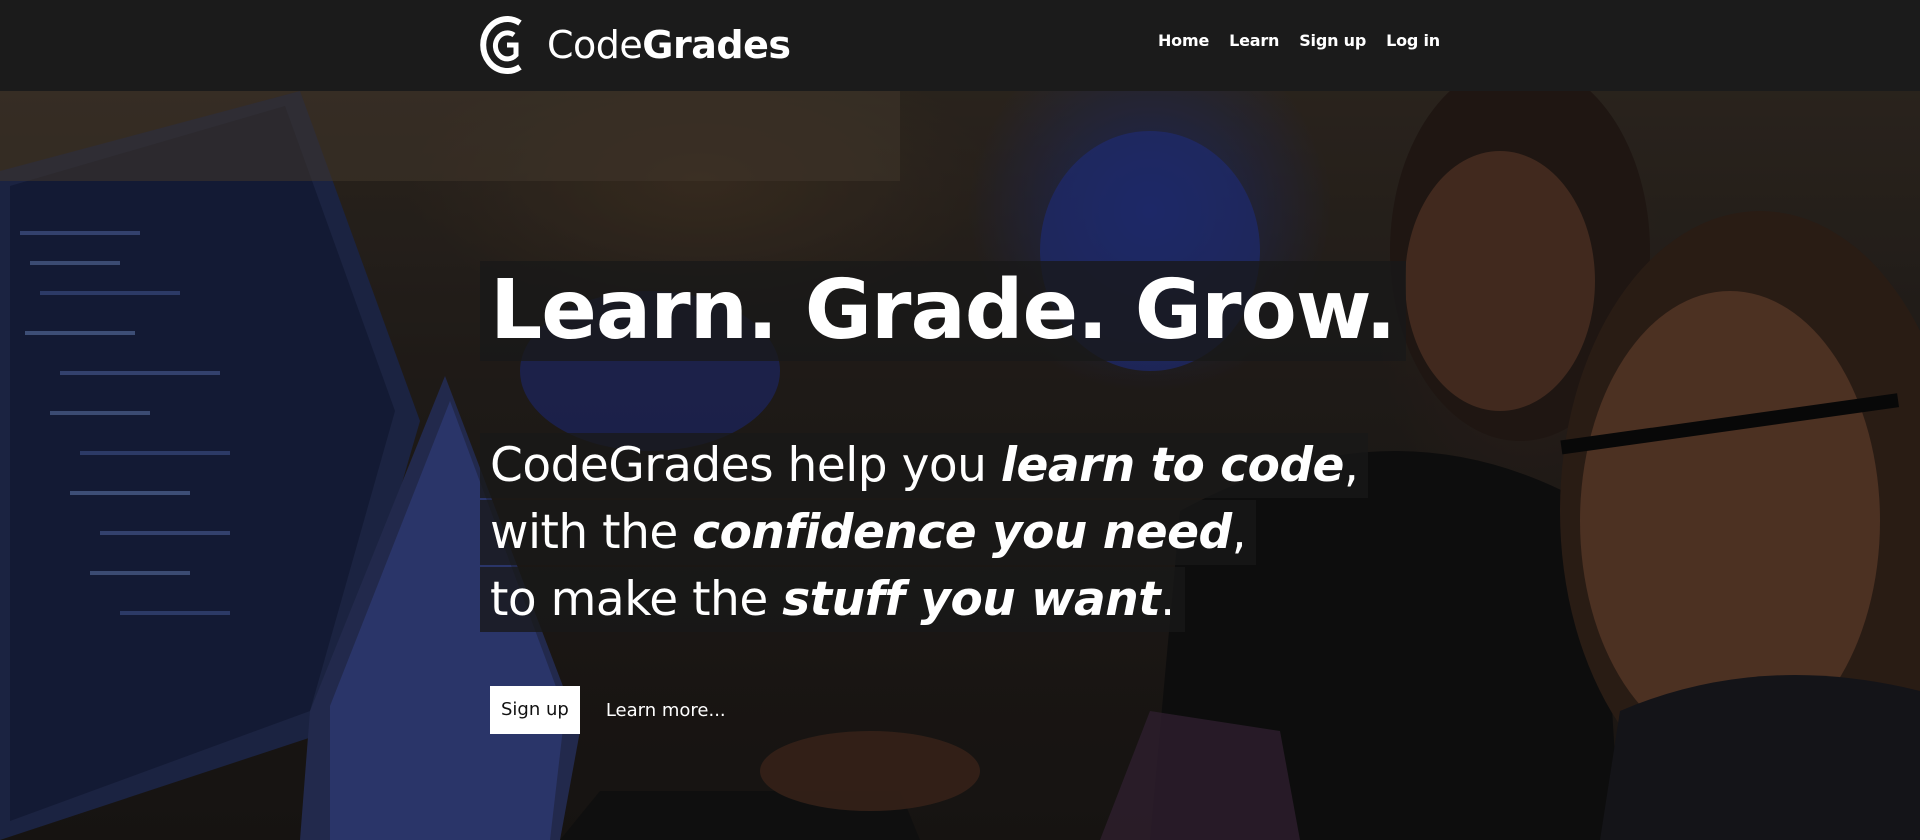 This screenshot has width=1920, height=840. Describe the element at coordinates (669, 45) in the screenshot. I see `brand-name: CodeGrades` at that location.